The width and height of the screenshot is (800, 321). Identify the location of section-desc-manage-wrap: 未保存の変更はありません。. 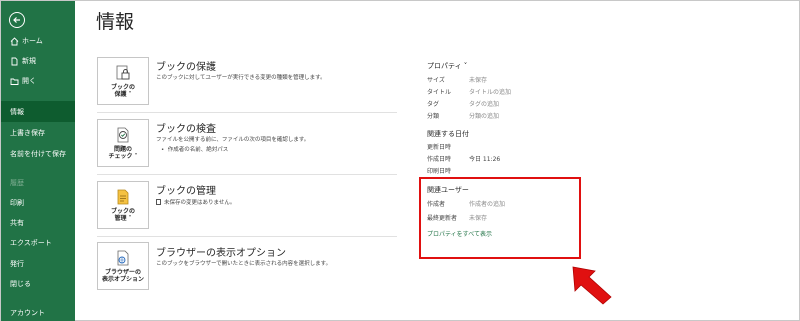
(195, 202).